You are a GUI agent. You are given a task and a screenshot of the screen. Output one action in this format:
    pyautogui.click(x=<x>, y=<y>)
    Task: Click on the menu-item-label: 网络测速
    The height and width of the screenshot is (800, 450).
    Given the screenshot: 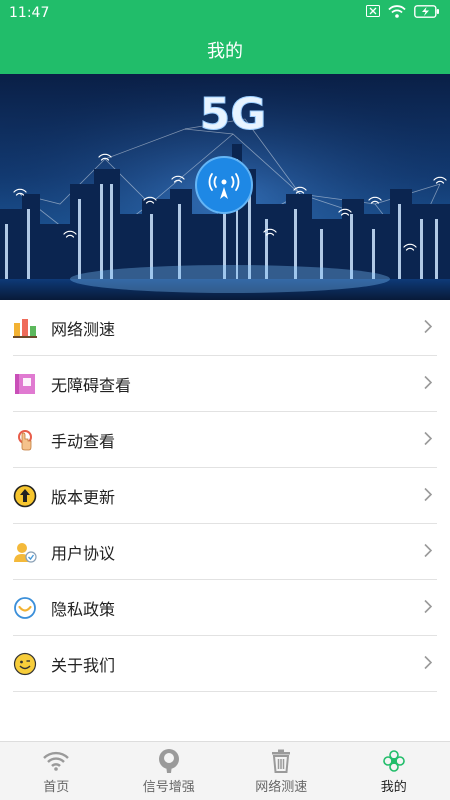 What is the action you would take?
    pyautogui.click(x=83, y=329)
    